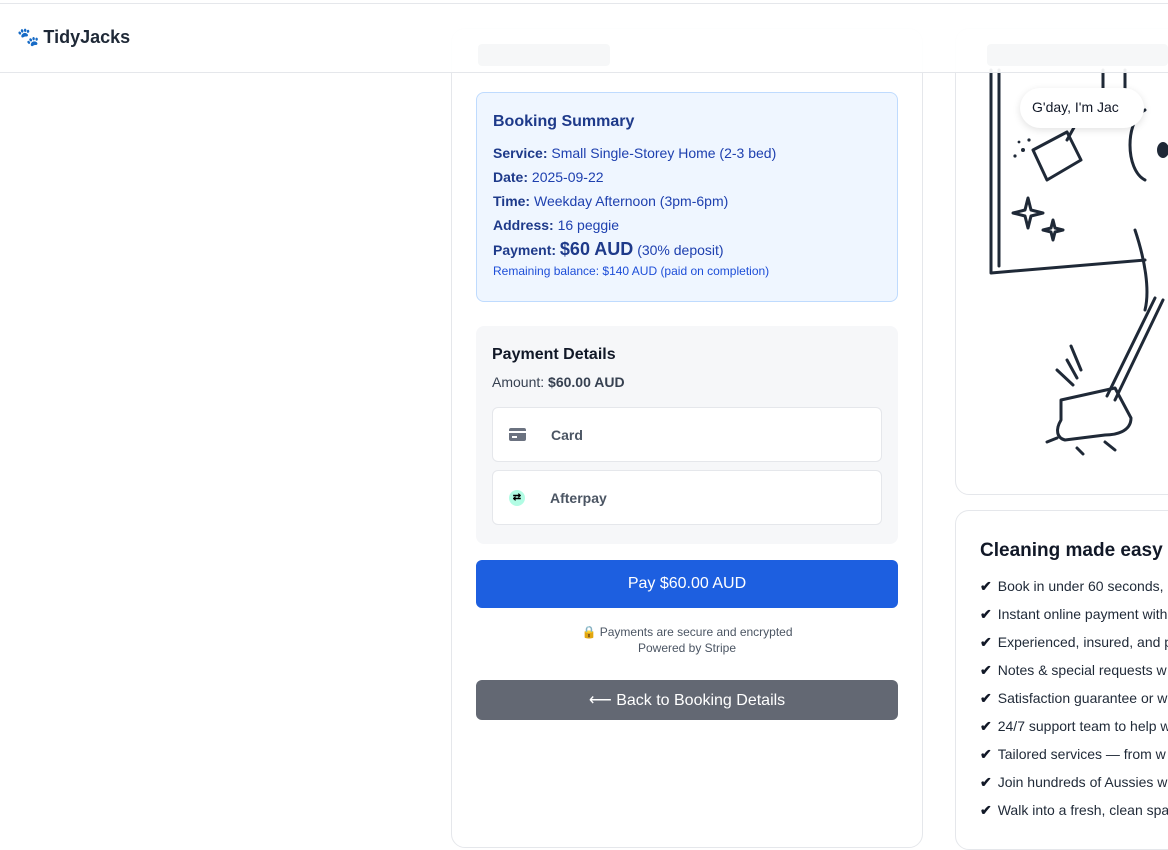  I want to click on mascot-heading-placeholder, so click(1077, 55).